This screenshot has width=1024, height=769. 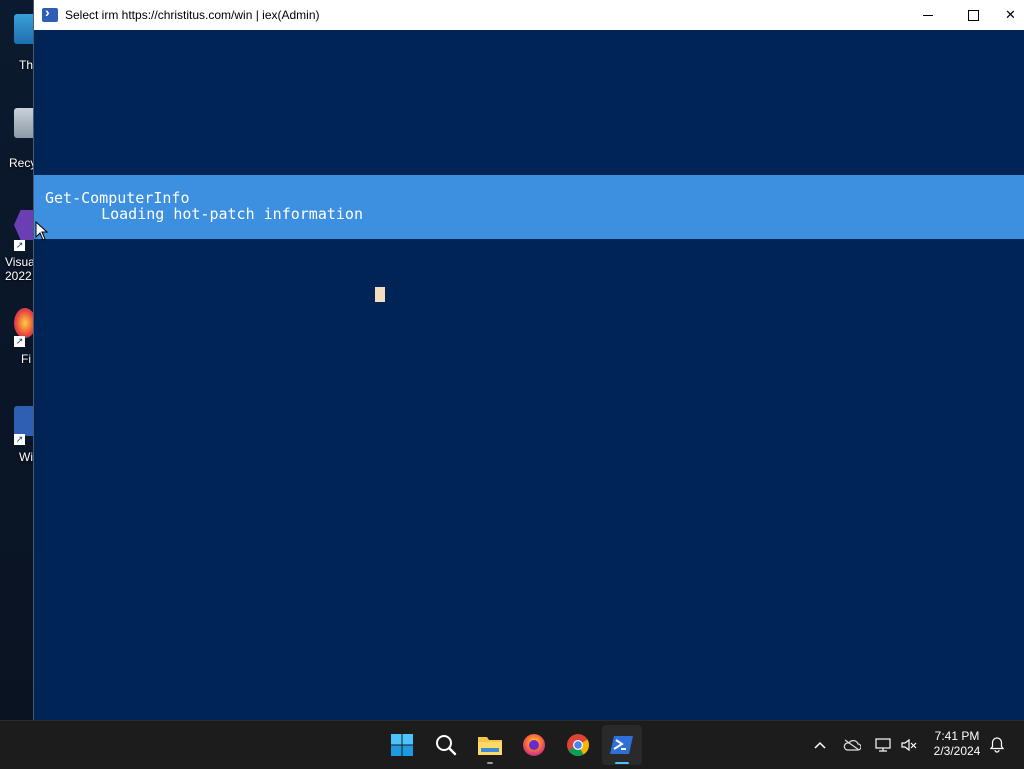 I want to click on powershell-taskbar-button, so click(x=622, y=745).